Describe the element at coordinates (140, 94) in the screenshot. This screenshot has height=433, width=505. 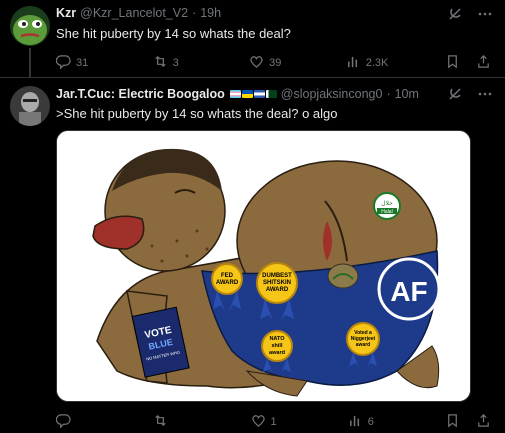
I see `display-name: Jar.T.Cuc: Electric Boogaloo` at that location.